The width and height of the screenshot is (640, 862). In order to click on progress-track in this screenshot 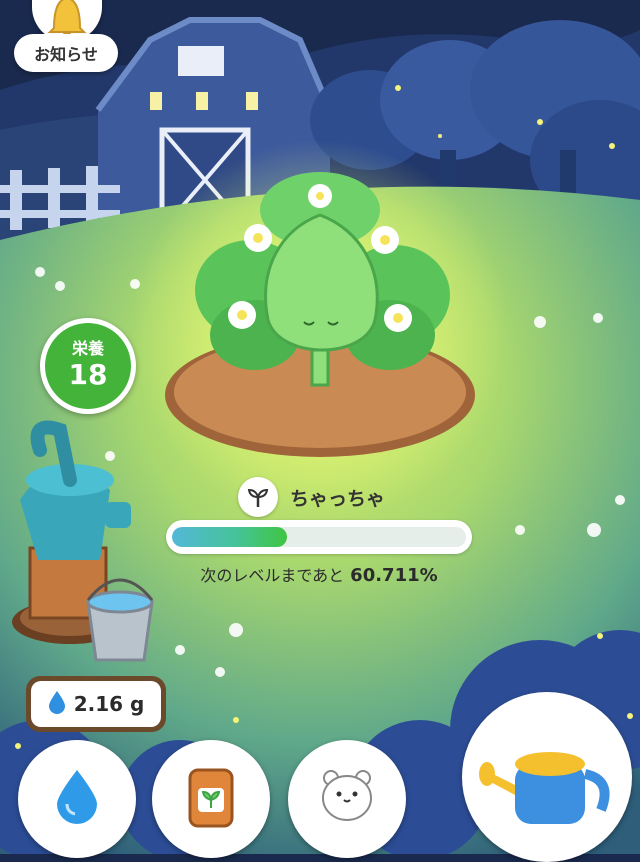, I will do `click(319, 537)`.